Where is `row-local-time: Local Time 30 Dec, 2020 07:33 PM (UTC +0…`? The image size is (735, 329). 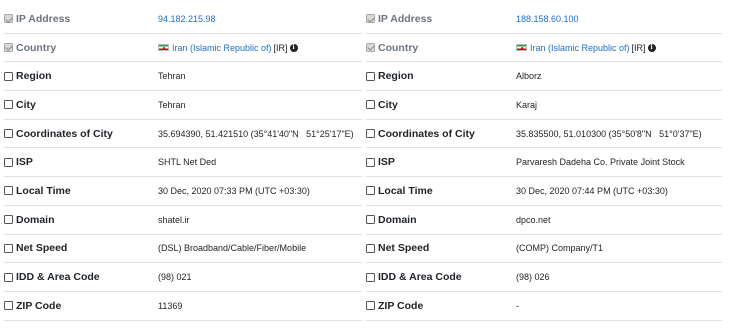
row-local-time: Local Time 30 Dec, 2020 07:33 PM (UTC +0… is located at coordinates (183, 191).